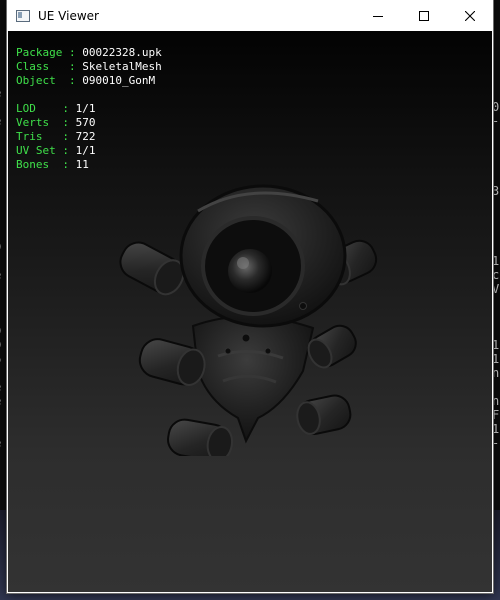 This screenshot has width=500, height=600. Describe the element at coordinates (85, 136) in the screenshot. I see `tris-value: 722` at that location.